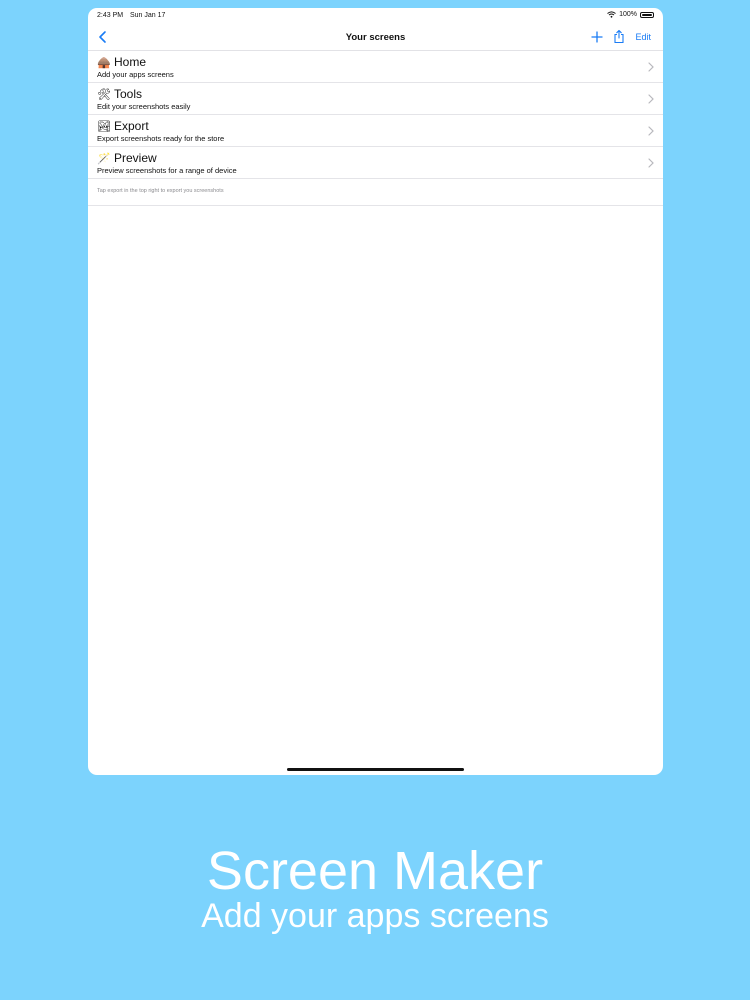 Image resolution: width=750 pixels, height=1000 pixels. I want to click on row-title-text: Tools, so click(128, 94).